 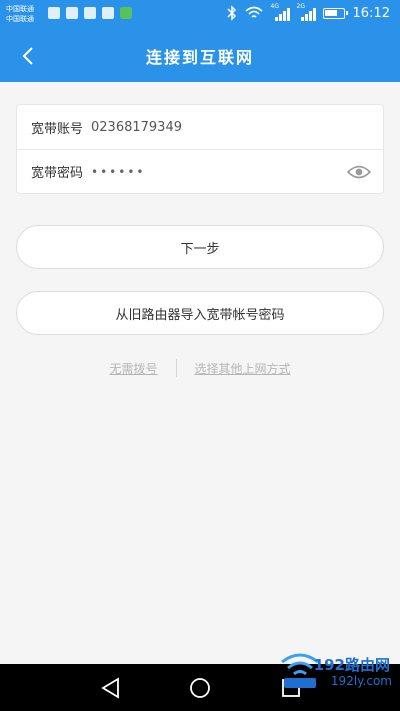 I want to click on watermark-site-name: 192路由网, so click(x=351, y=665).